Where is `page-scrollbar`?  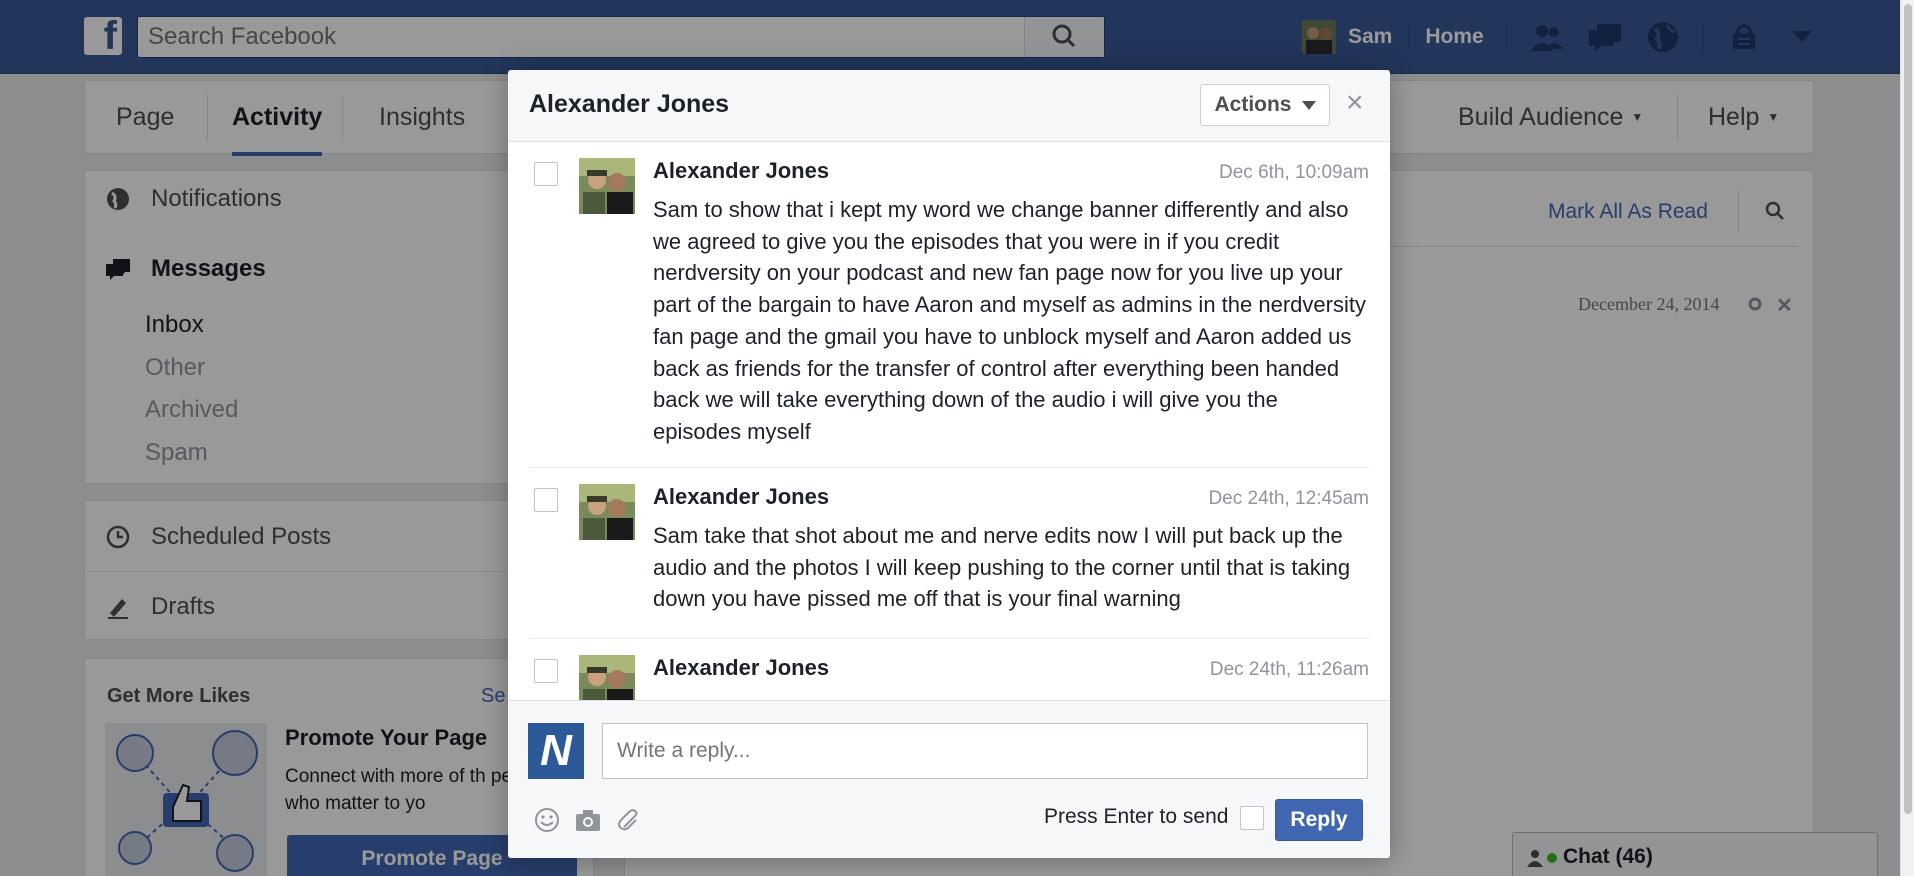 page-scrollbar is located at coordinates (1907, 438).